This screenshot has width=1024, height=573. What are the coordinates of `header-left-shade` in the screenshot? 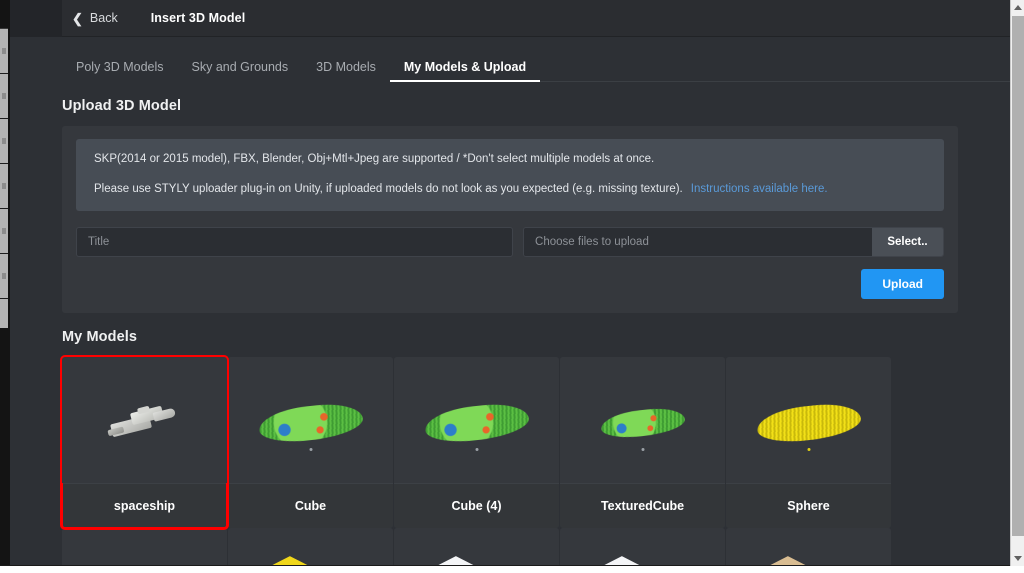 It's located at (36, 18).